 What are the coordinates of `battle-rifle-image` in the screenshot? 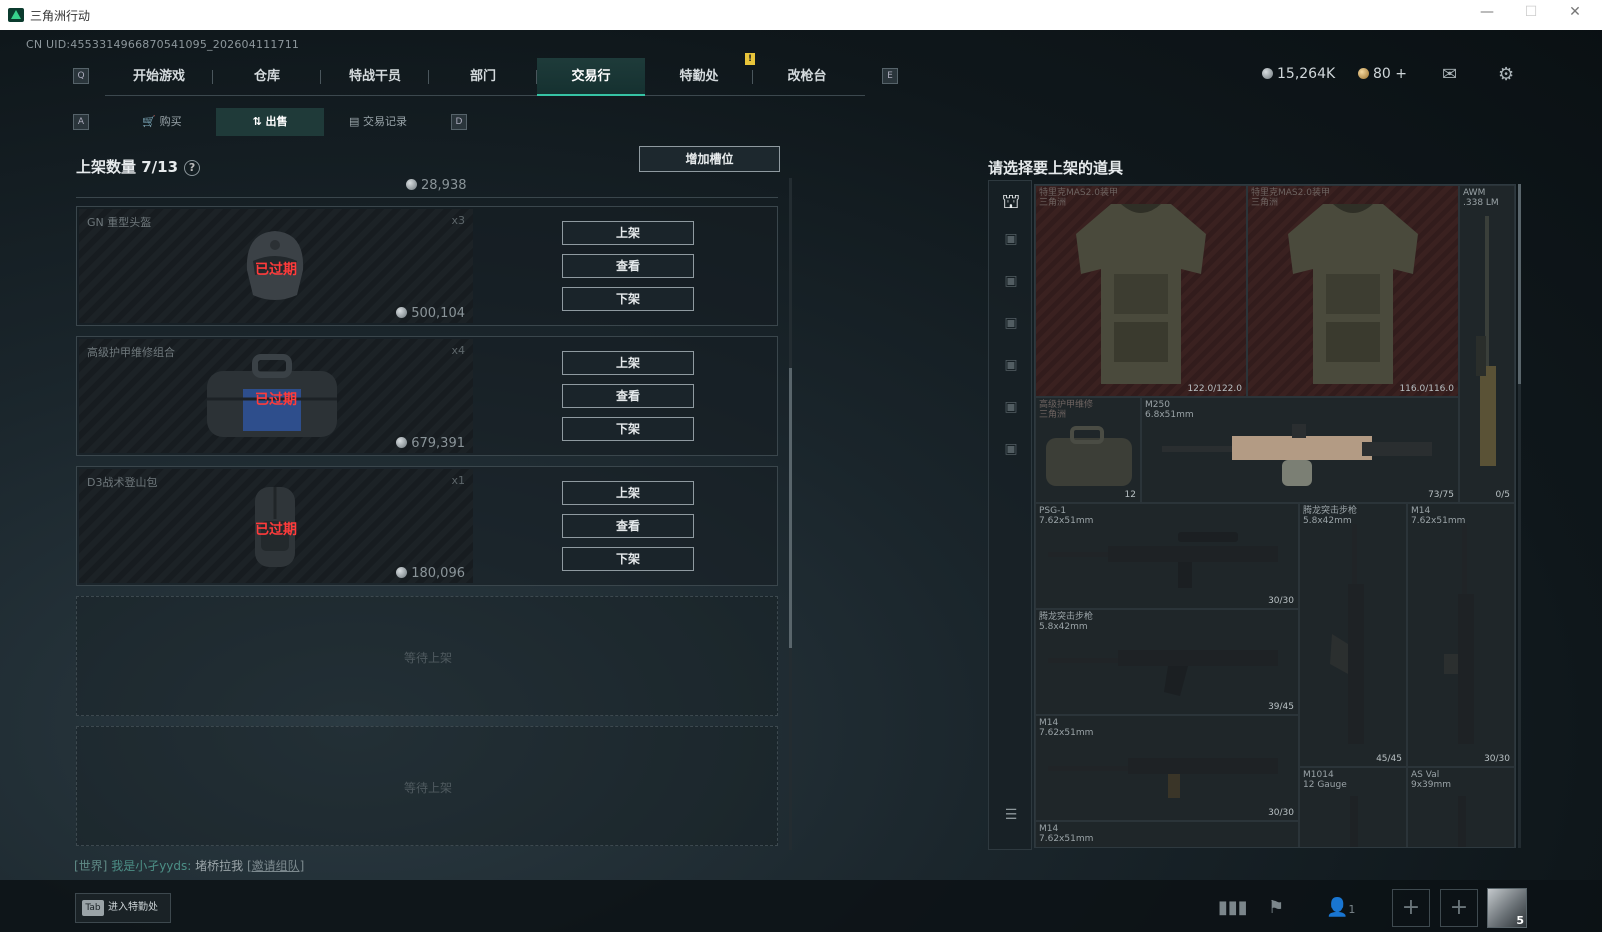 It's located at (1163, 778).